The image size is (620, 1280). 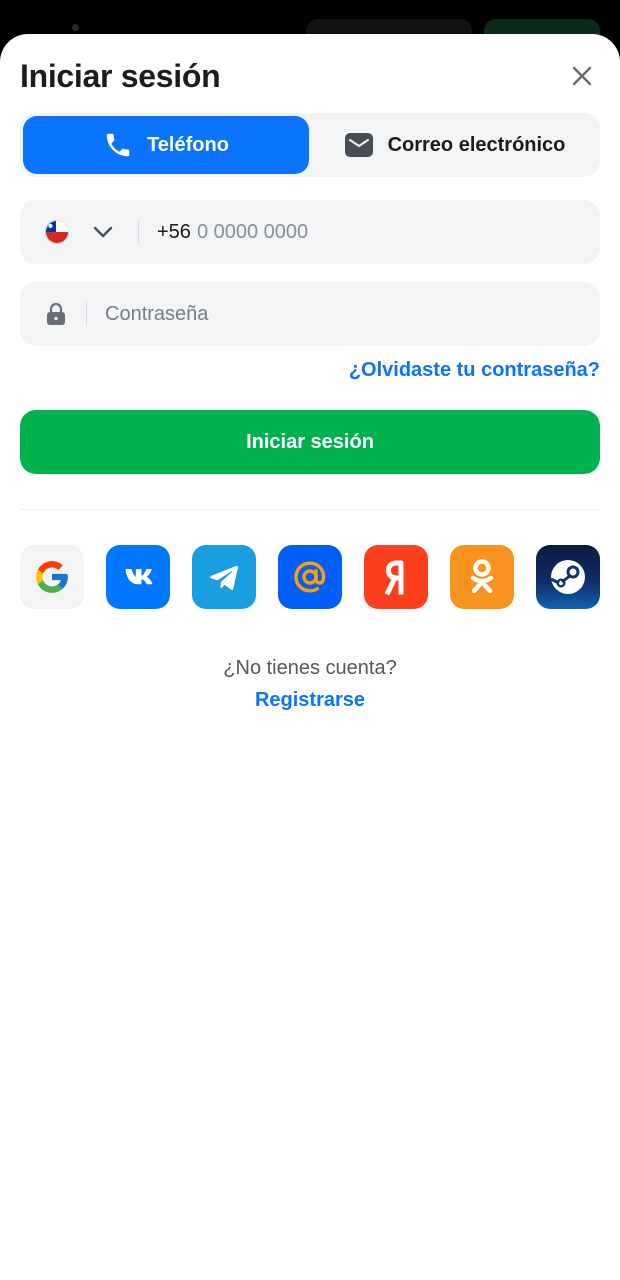 What do you see at coordinates (474, 370) in the screenshot?
I see `forgot-password-link: ¿Olvidaste tu contraseña?` at bounding box center [474, 370].